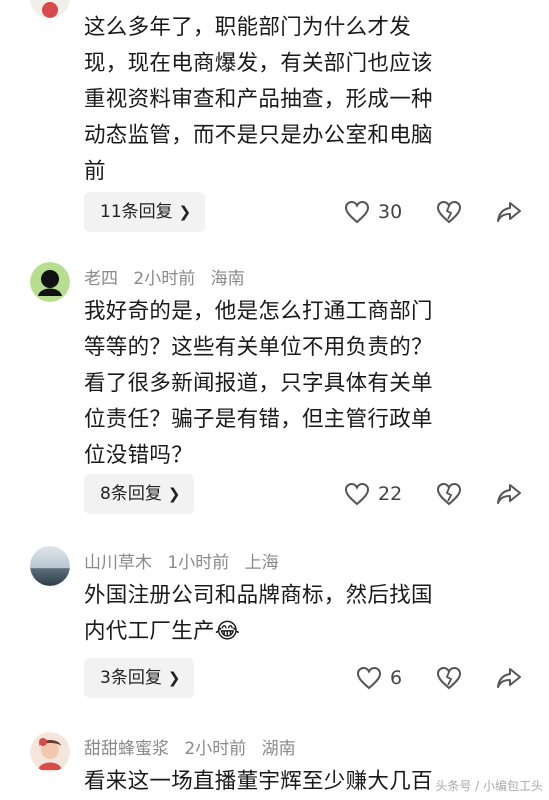 This screenshot has width=549, height=800. Describe the element at coordinates (162, 631) in the screenshot. I see `comment-line: 内代工厂生产😂` at that location.